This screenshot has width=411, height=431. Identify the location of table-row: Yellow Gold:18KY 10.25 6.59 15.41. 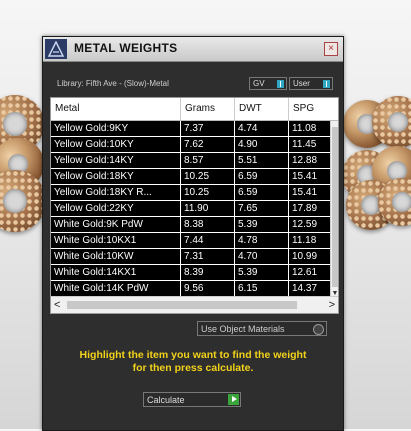
(194, 177).